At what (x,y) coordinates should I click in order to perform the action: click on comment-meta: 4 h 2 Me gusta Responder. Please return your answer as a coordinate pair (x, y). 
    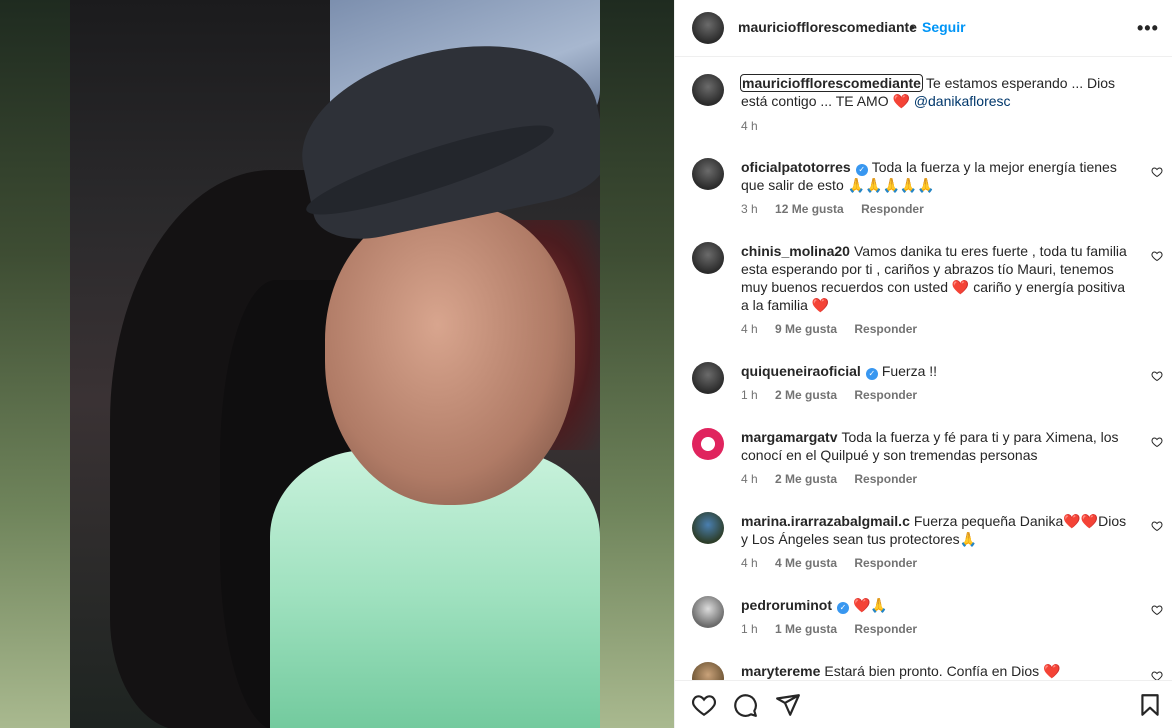
    Looking at the image, I should click on (836, 479).